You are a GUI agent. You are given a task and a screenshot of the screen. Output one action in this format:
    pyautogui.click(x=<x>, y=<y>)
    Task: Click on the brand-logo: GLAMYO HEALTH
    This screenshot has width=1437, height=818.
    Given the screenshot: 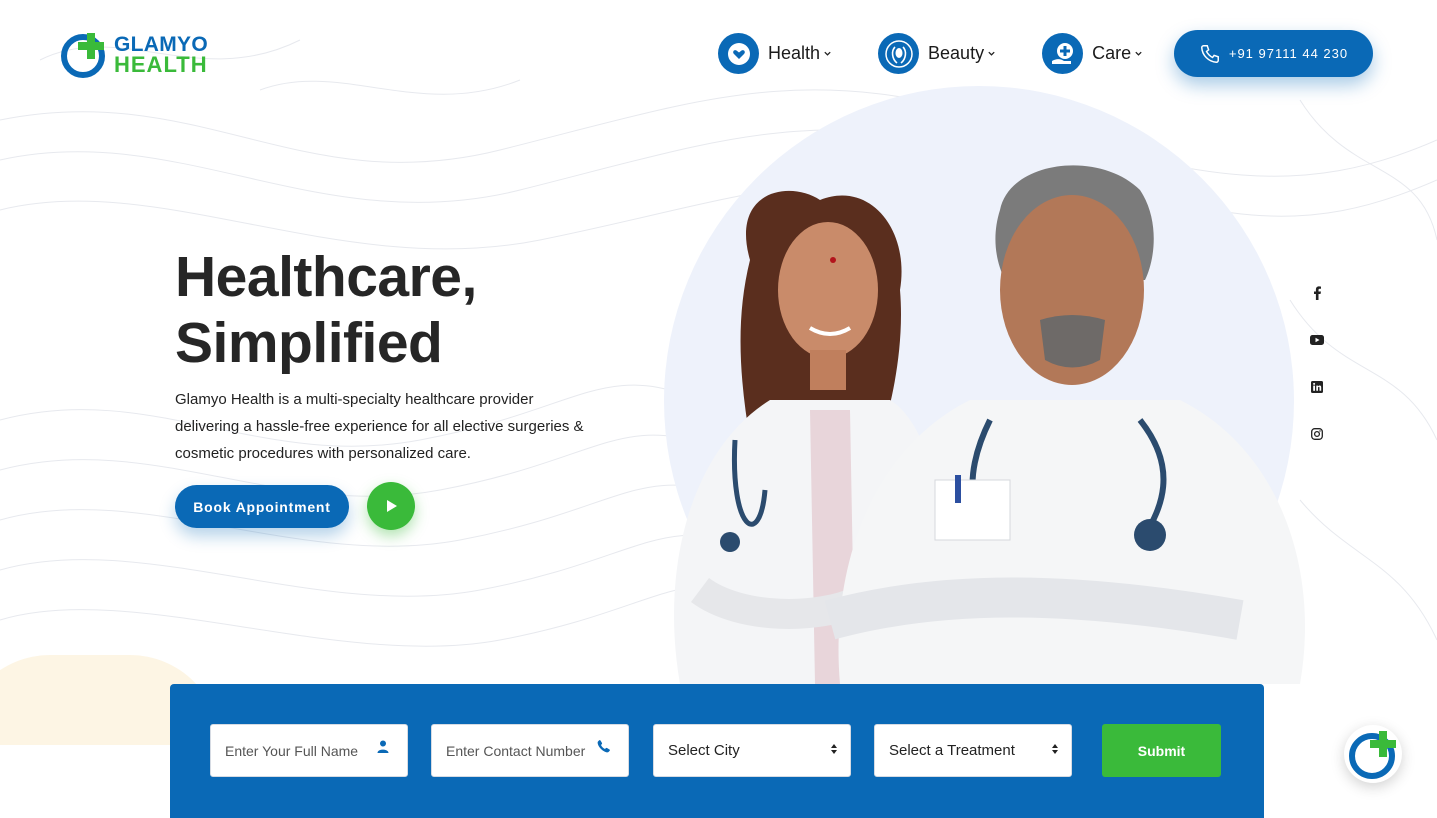 What is the action you would take?
    pyautogui.click(x=134, y=55)
    